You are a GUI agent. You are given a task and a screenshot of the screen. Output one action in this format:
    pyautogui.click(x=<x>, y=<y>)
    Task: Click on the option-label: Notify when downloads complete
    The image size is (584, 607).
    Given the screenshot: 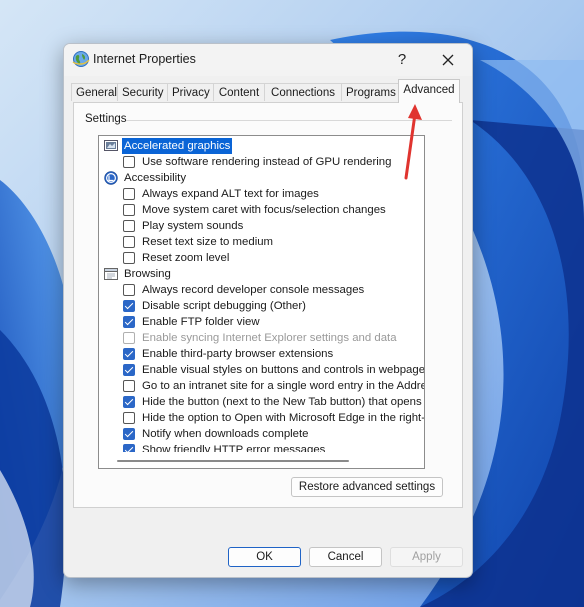 What is the action you would take?
    pyautogui.click(x=225, y=434)
    